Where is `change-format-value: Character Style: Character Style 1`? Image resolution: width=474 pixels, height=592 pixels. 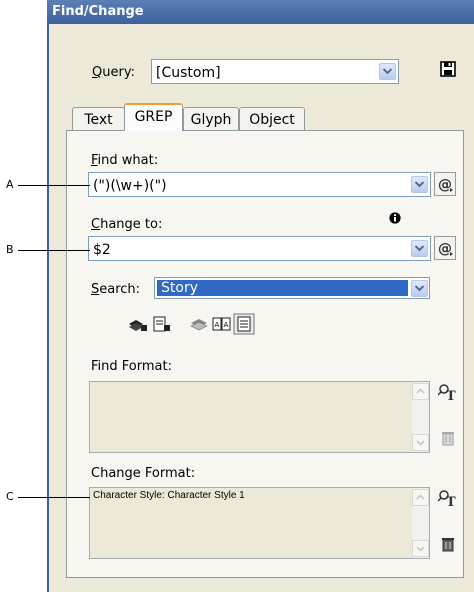 change-format-value: Character Style: Character Style 1 is located at coordinates (169, 495).